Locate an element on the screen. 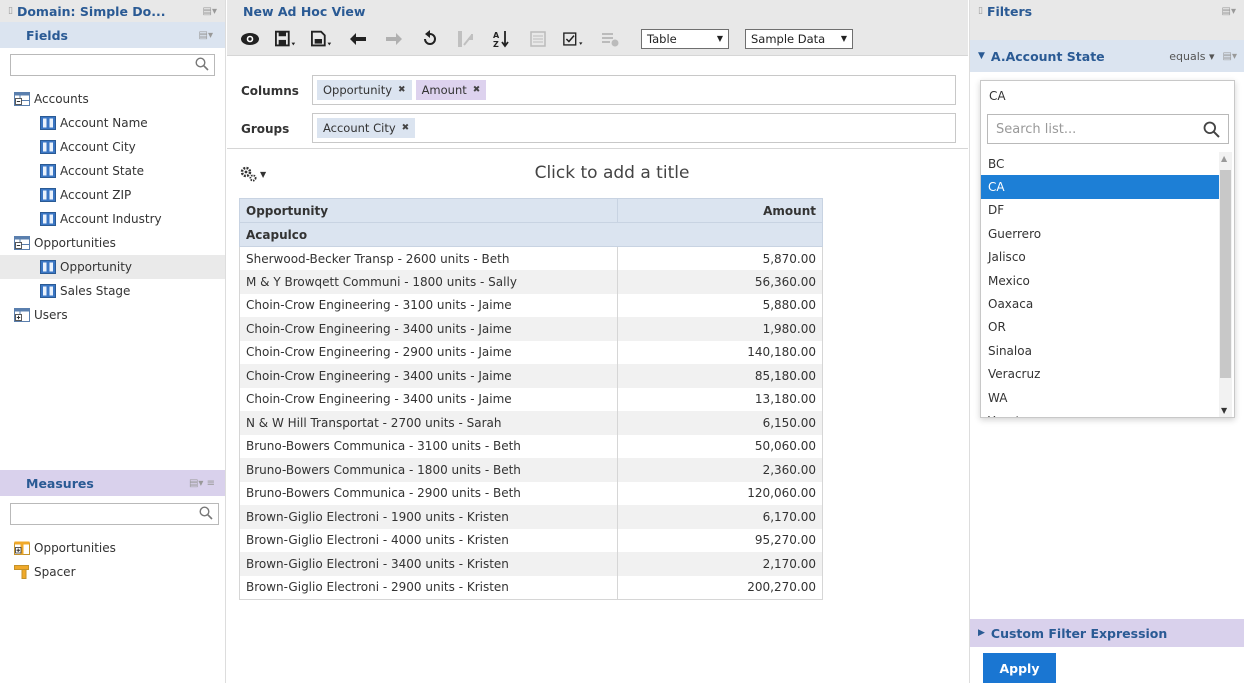 The width and height of the screenshot is (1244, 683). tree-node-account-state: Account State is located at coordinates (112, 171).